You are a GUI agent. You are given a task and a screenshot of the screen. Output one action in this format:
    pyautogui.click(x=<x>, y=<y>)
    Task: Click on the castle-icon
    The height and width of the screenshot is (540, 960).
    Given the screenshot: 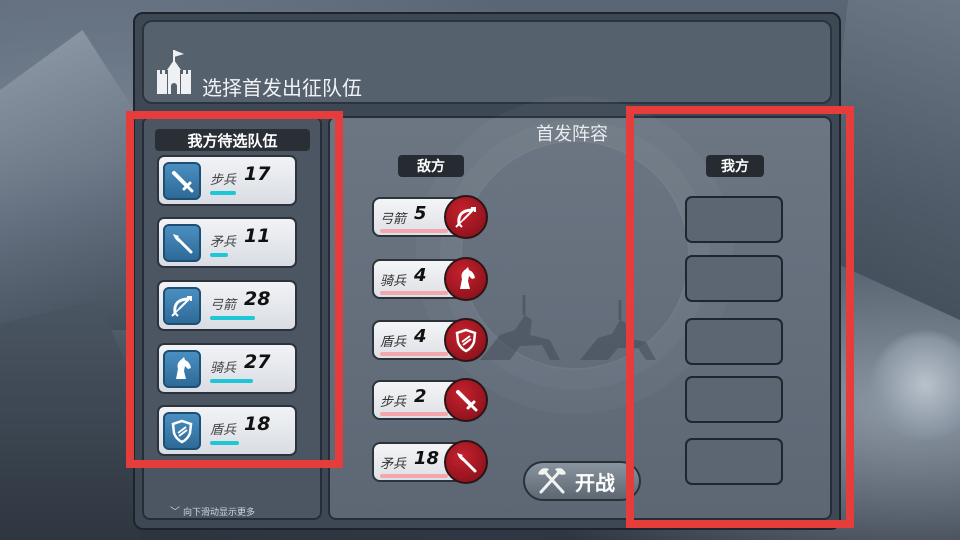 What is the action you would take?
    pyautogui.click(x=174, y=72)
    